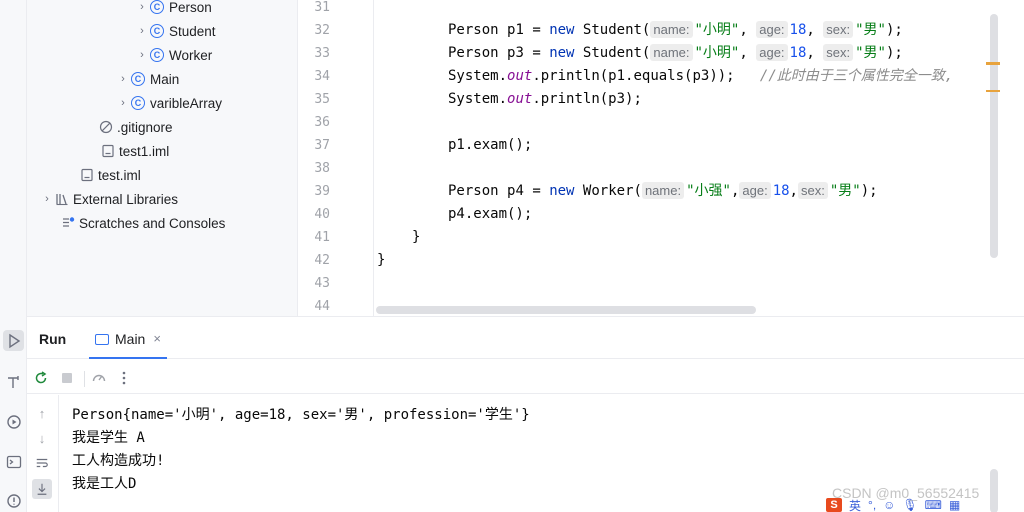 This screenshot has height=512, width=1024. What do you see at coordinates (165, 79) in the screenshot?
I see `tree-item-label: Main` at bounding box center [165, 79].